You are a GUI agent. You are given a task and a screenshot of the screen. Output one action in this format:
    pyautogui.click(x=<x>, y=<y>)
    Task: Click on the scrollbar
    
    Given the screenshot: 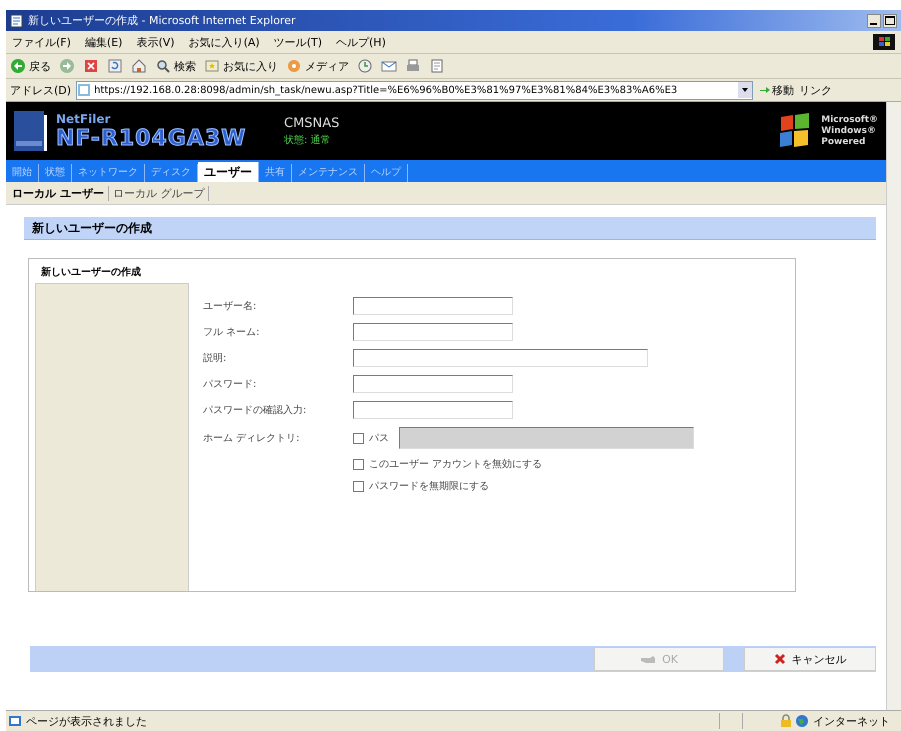 What is the action you would take?
    pyautogui.click(x=893, y=406)
    